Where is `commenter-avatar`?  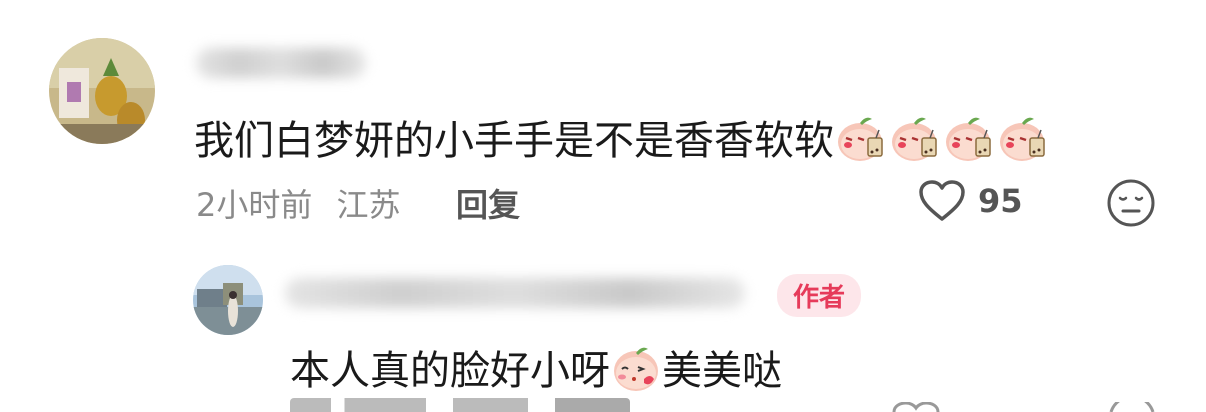
commenter-avatar is located at coordinates (102, 91).